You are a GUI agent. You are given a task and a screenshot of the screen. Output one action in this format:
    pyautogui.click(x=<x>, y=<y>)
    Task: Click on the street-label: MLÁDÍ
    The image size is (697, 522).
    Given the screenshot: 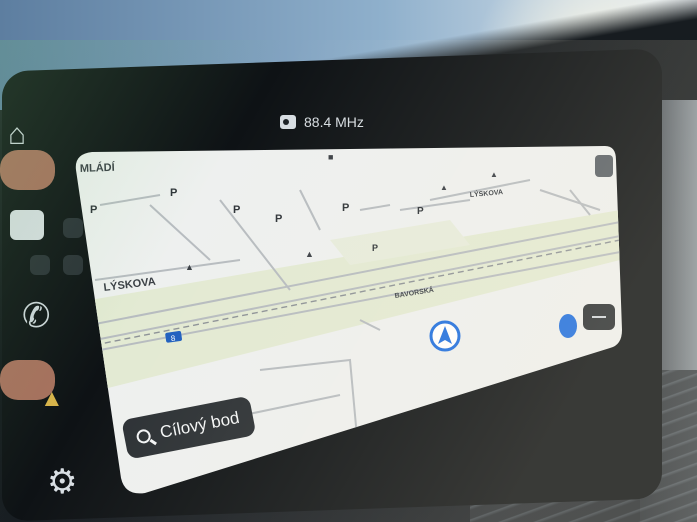 What is the action you would take?
    pyautogui.click(x=98, y=168)
    